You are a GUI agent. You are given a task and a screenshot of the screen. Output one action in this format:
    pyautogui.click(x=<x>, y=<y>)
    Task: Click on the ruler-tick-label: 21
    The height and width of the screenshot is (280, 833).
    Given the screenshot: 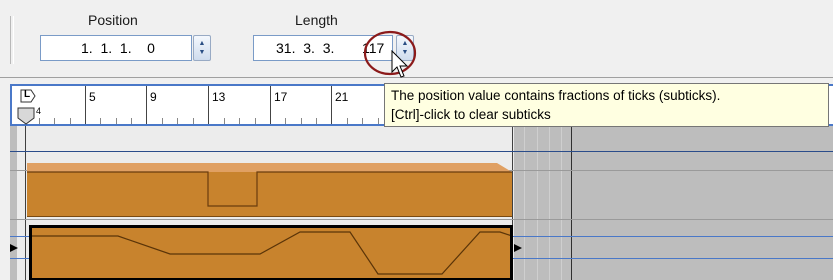 What is the action you would take?
    pyautogui.click(x=342, y=97)
    